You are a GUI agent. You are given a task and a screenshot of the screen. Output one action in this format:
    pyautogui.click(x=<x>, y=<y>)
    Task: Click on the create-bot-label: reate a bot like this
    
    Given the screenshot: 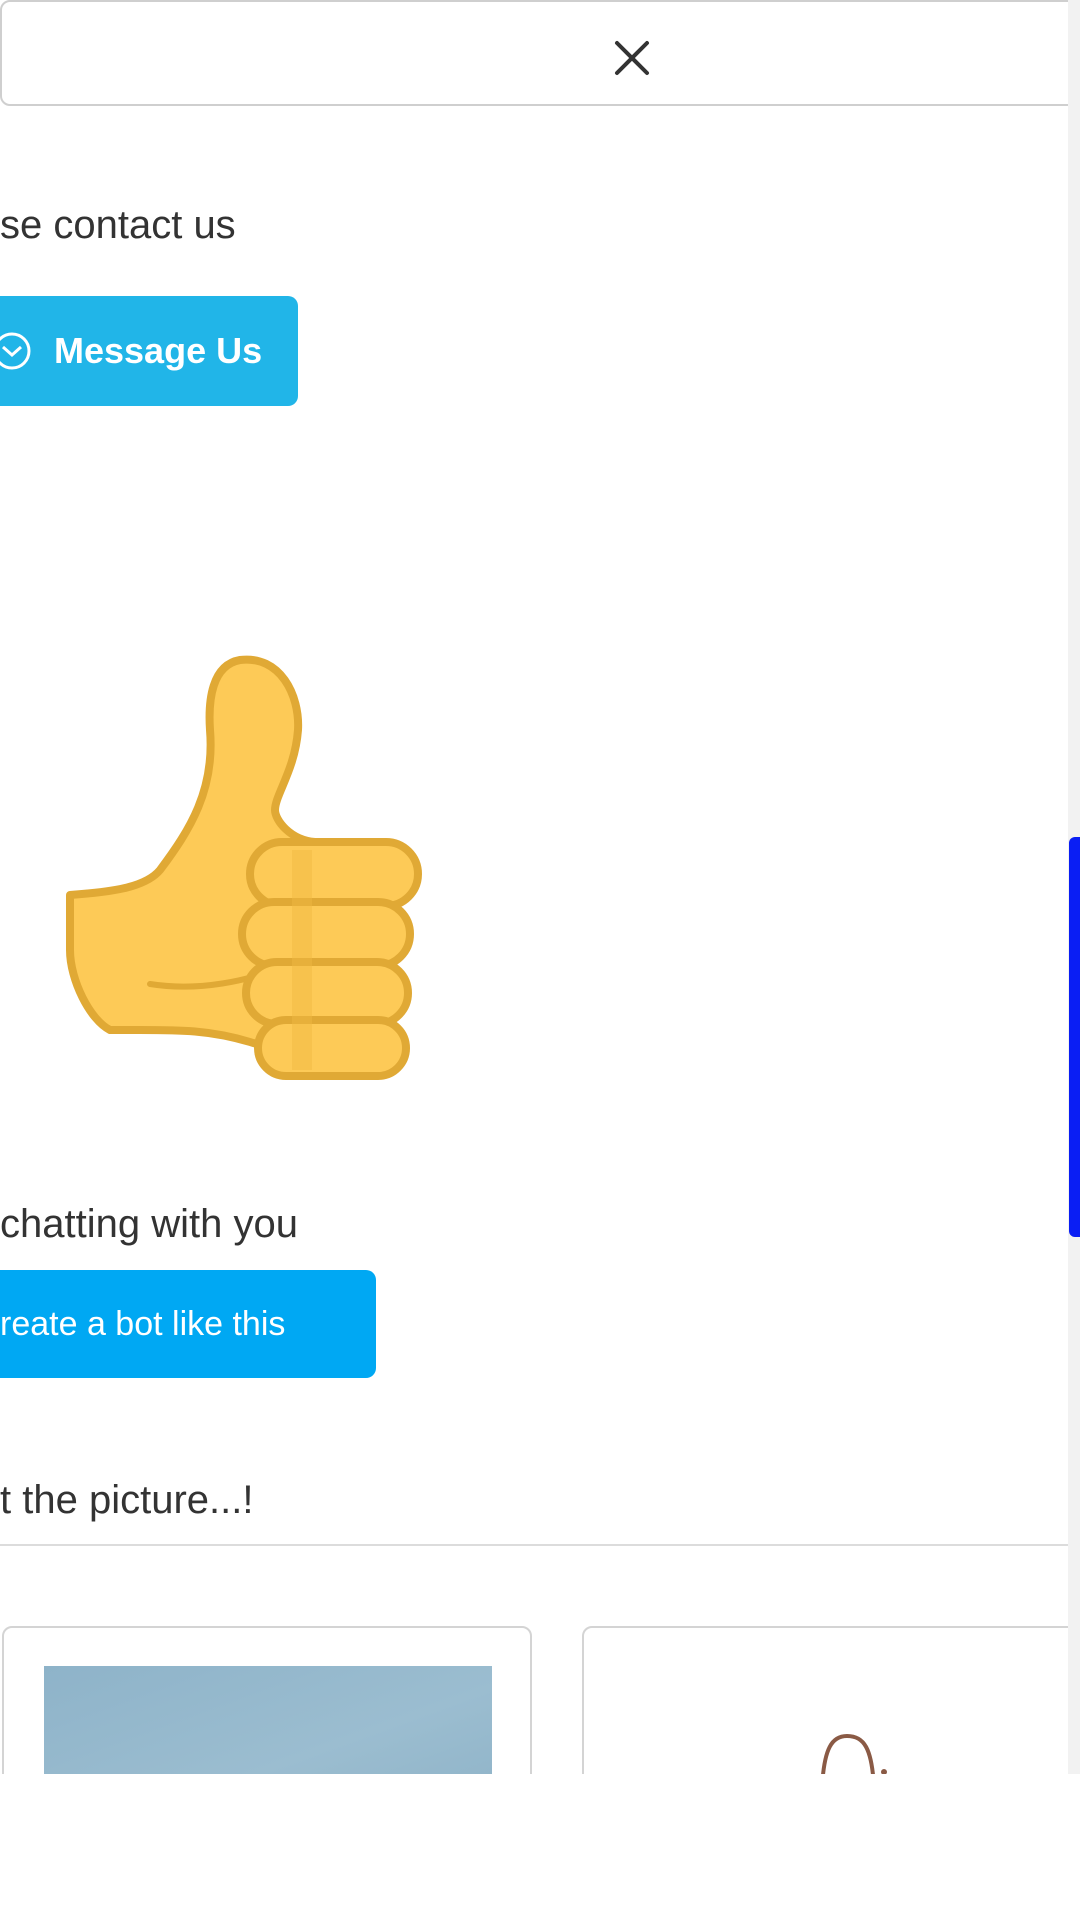 What is the action you would take?
    pyautogui.click(x=143, y=1323)
    